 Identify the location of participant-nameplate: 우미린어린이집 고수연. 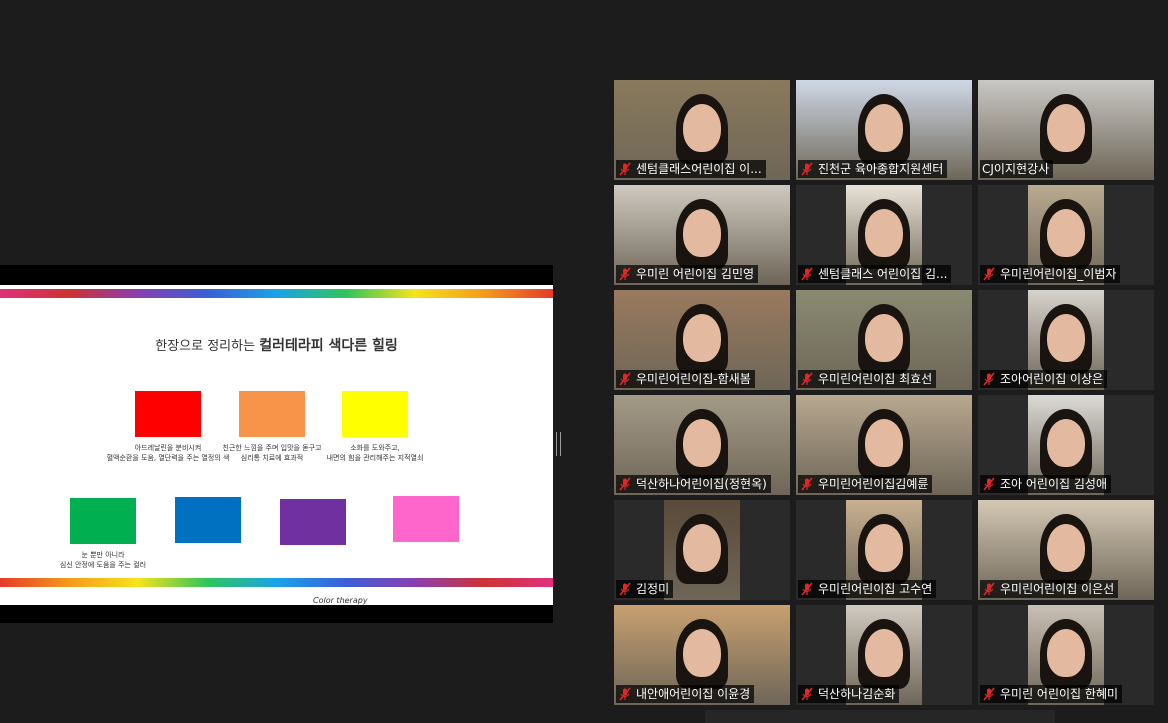
(867, 589).